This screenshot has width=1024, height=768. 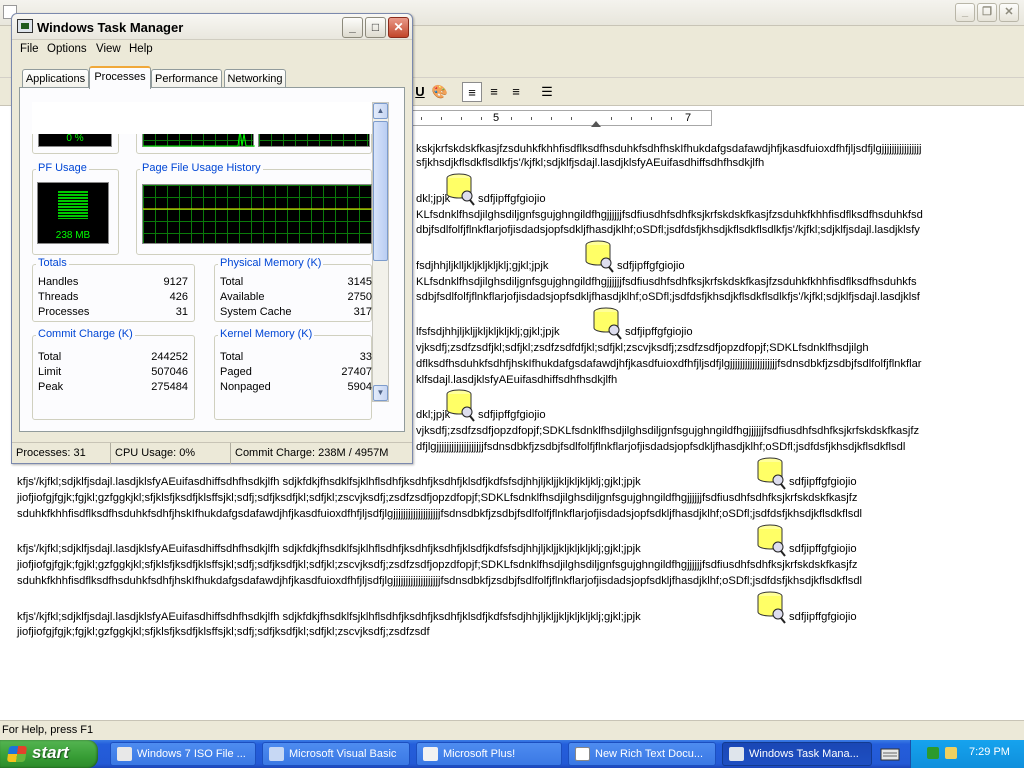 I want to click on pf-usage-group: PF Usage 238 MB, so click(x=75, y=208).